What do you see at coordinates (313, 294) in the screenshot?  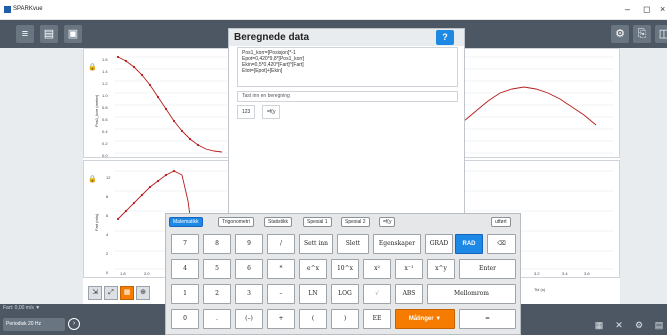 I see `key-ln: LN` at bounding box center [313, 294].